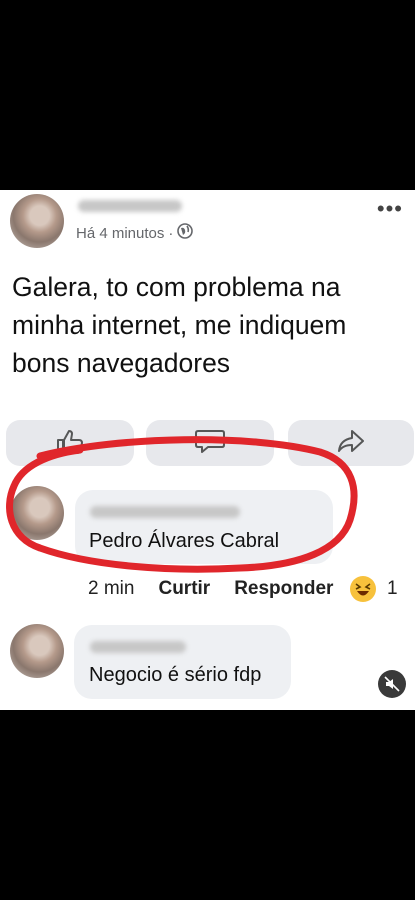 Image resolution: width=415 pixels, height=900 pixels. Describe the element at coordinates (175, 675) in the screenshot. I see `reply-text: Negocio é sério fdp` at that location.